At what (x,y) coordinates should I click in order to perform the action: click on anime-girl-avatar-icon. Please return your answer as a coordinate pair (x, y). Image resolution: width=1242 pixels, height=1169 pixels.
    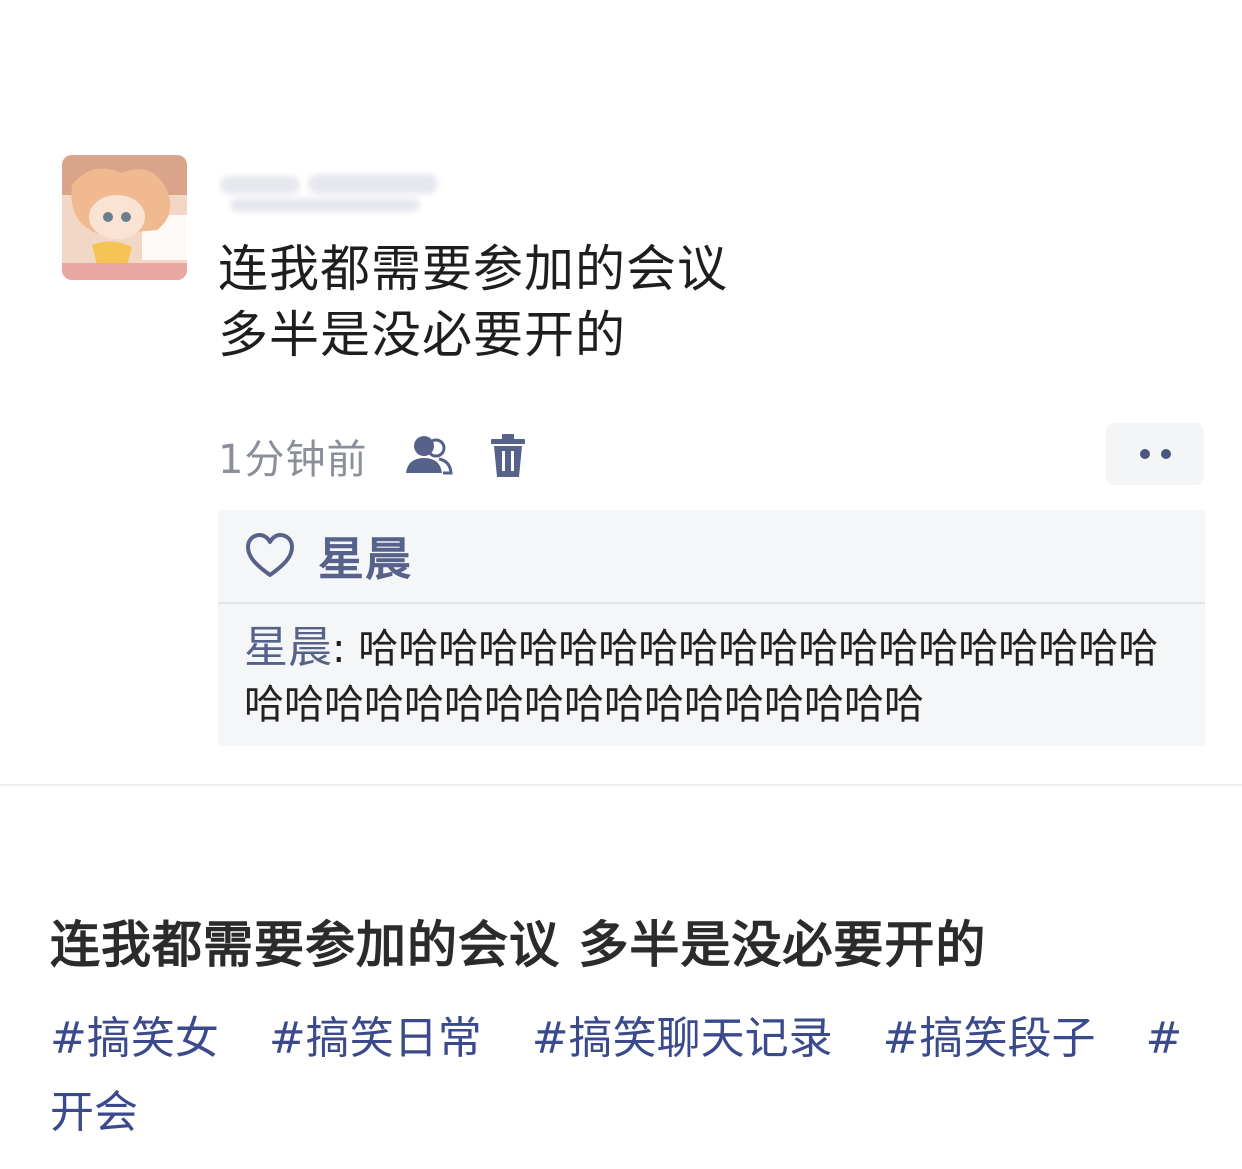
    Looking at the image, I should click on (124, 217).